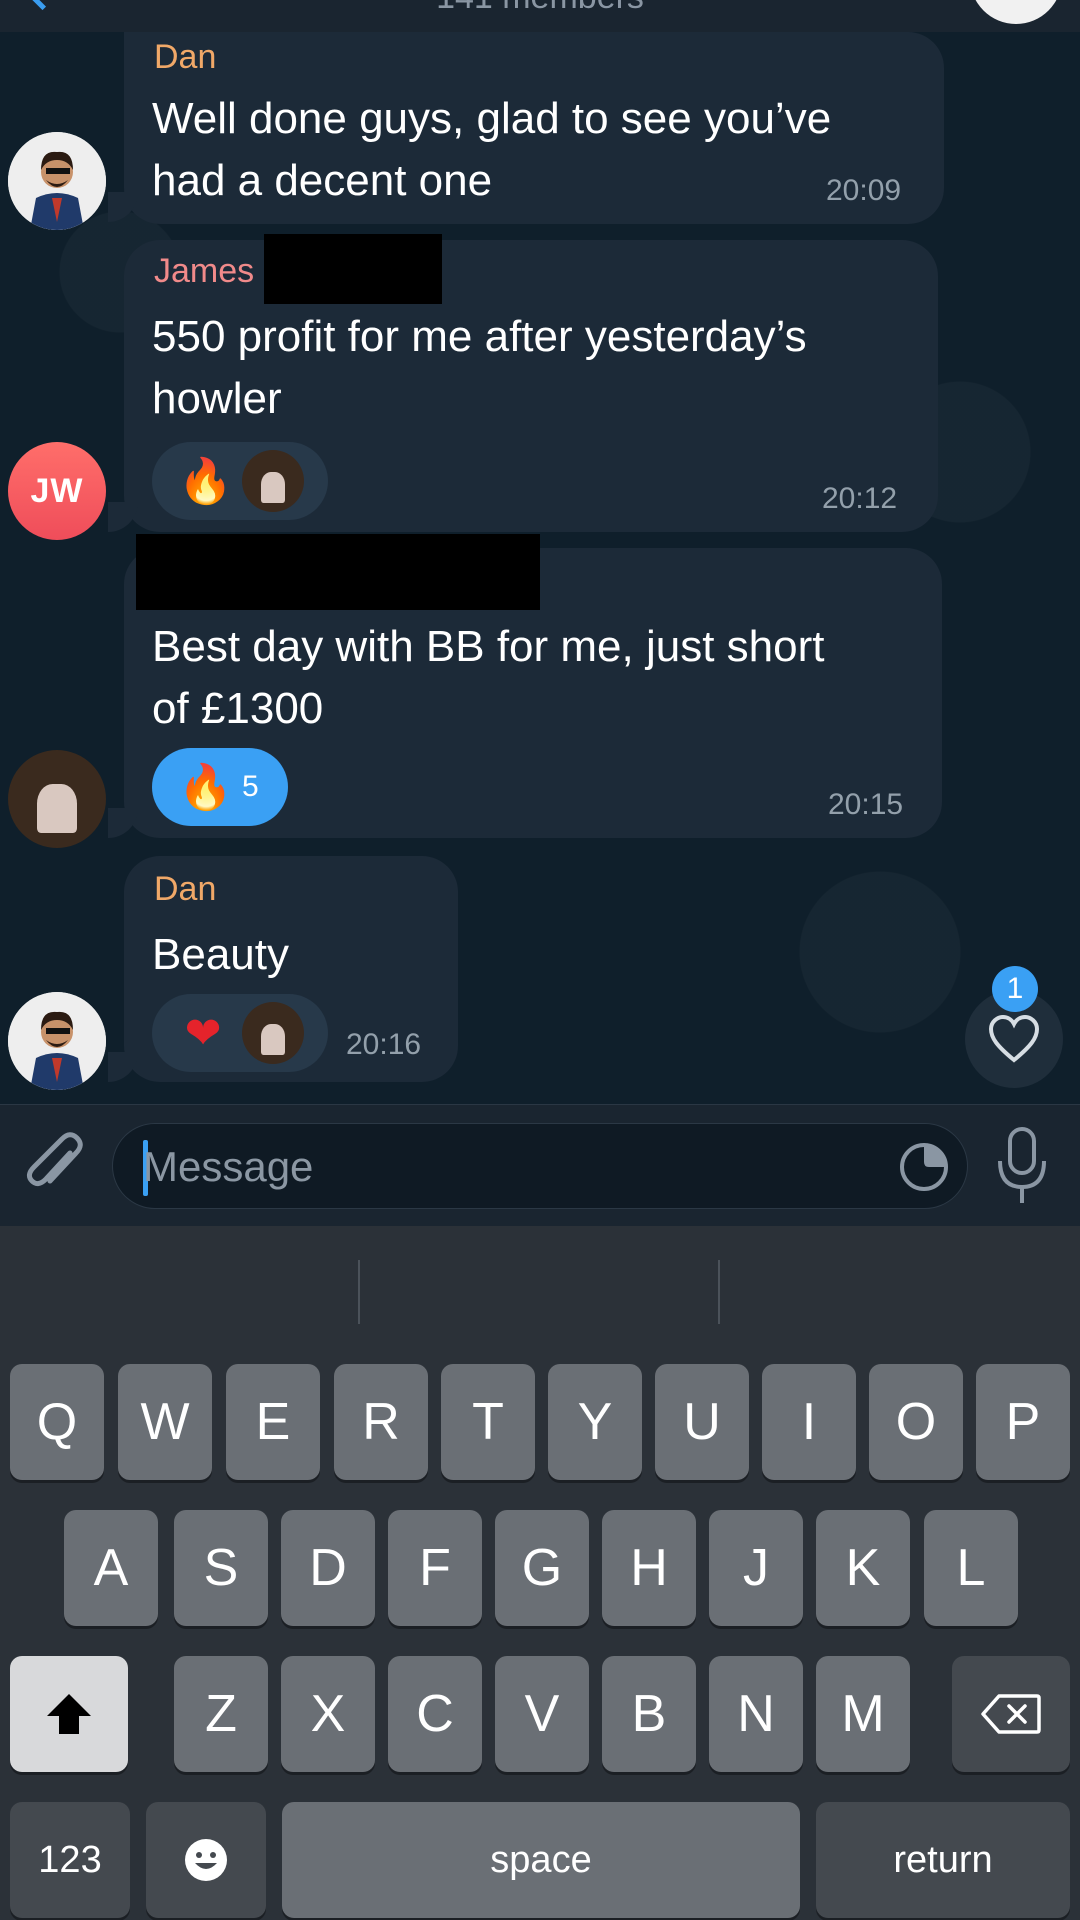 The image size is (1080, 1920). I want to click on attach-paperclip-icon, so click(54, 1165).